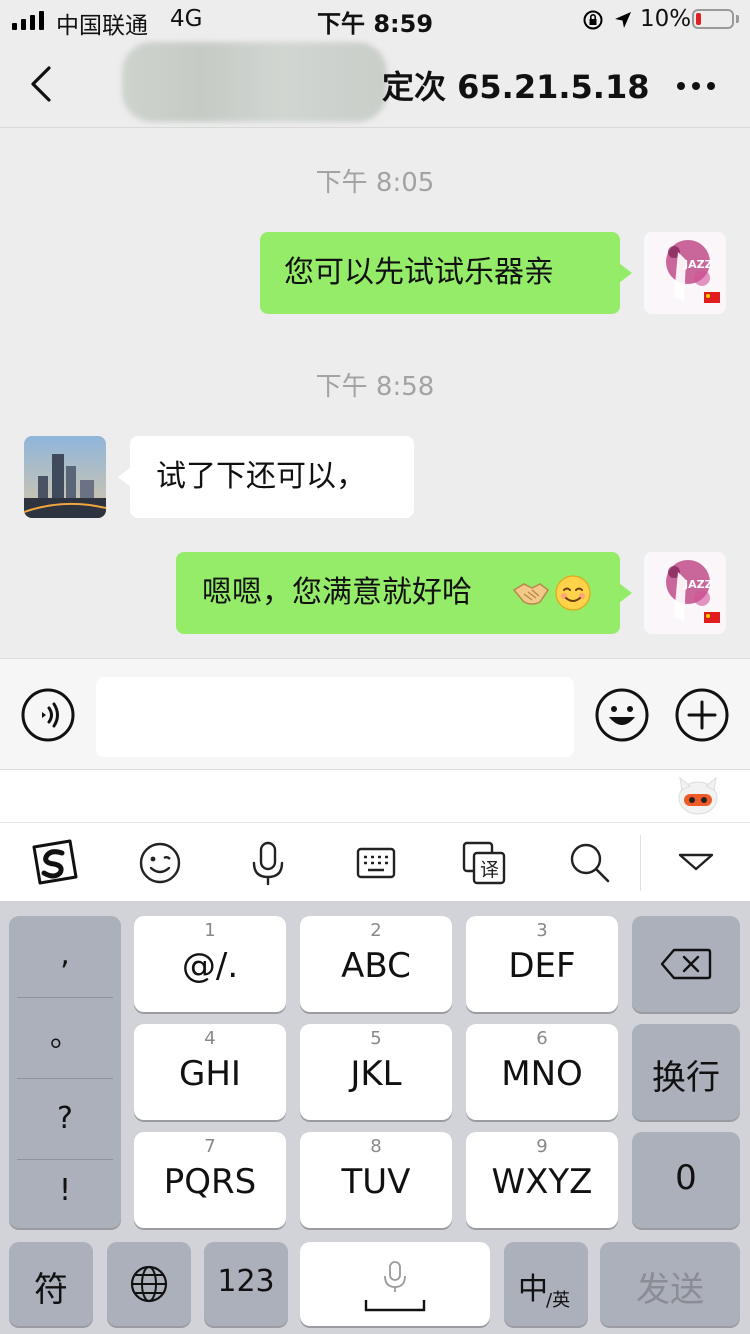 The height and width of the screenshot is (1334, 750). What do you see at coordinates (65, 1037) in the screenshot?
I see `punct-period-key: 。` at bounding box center [65, 1037].